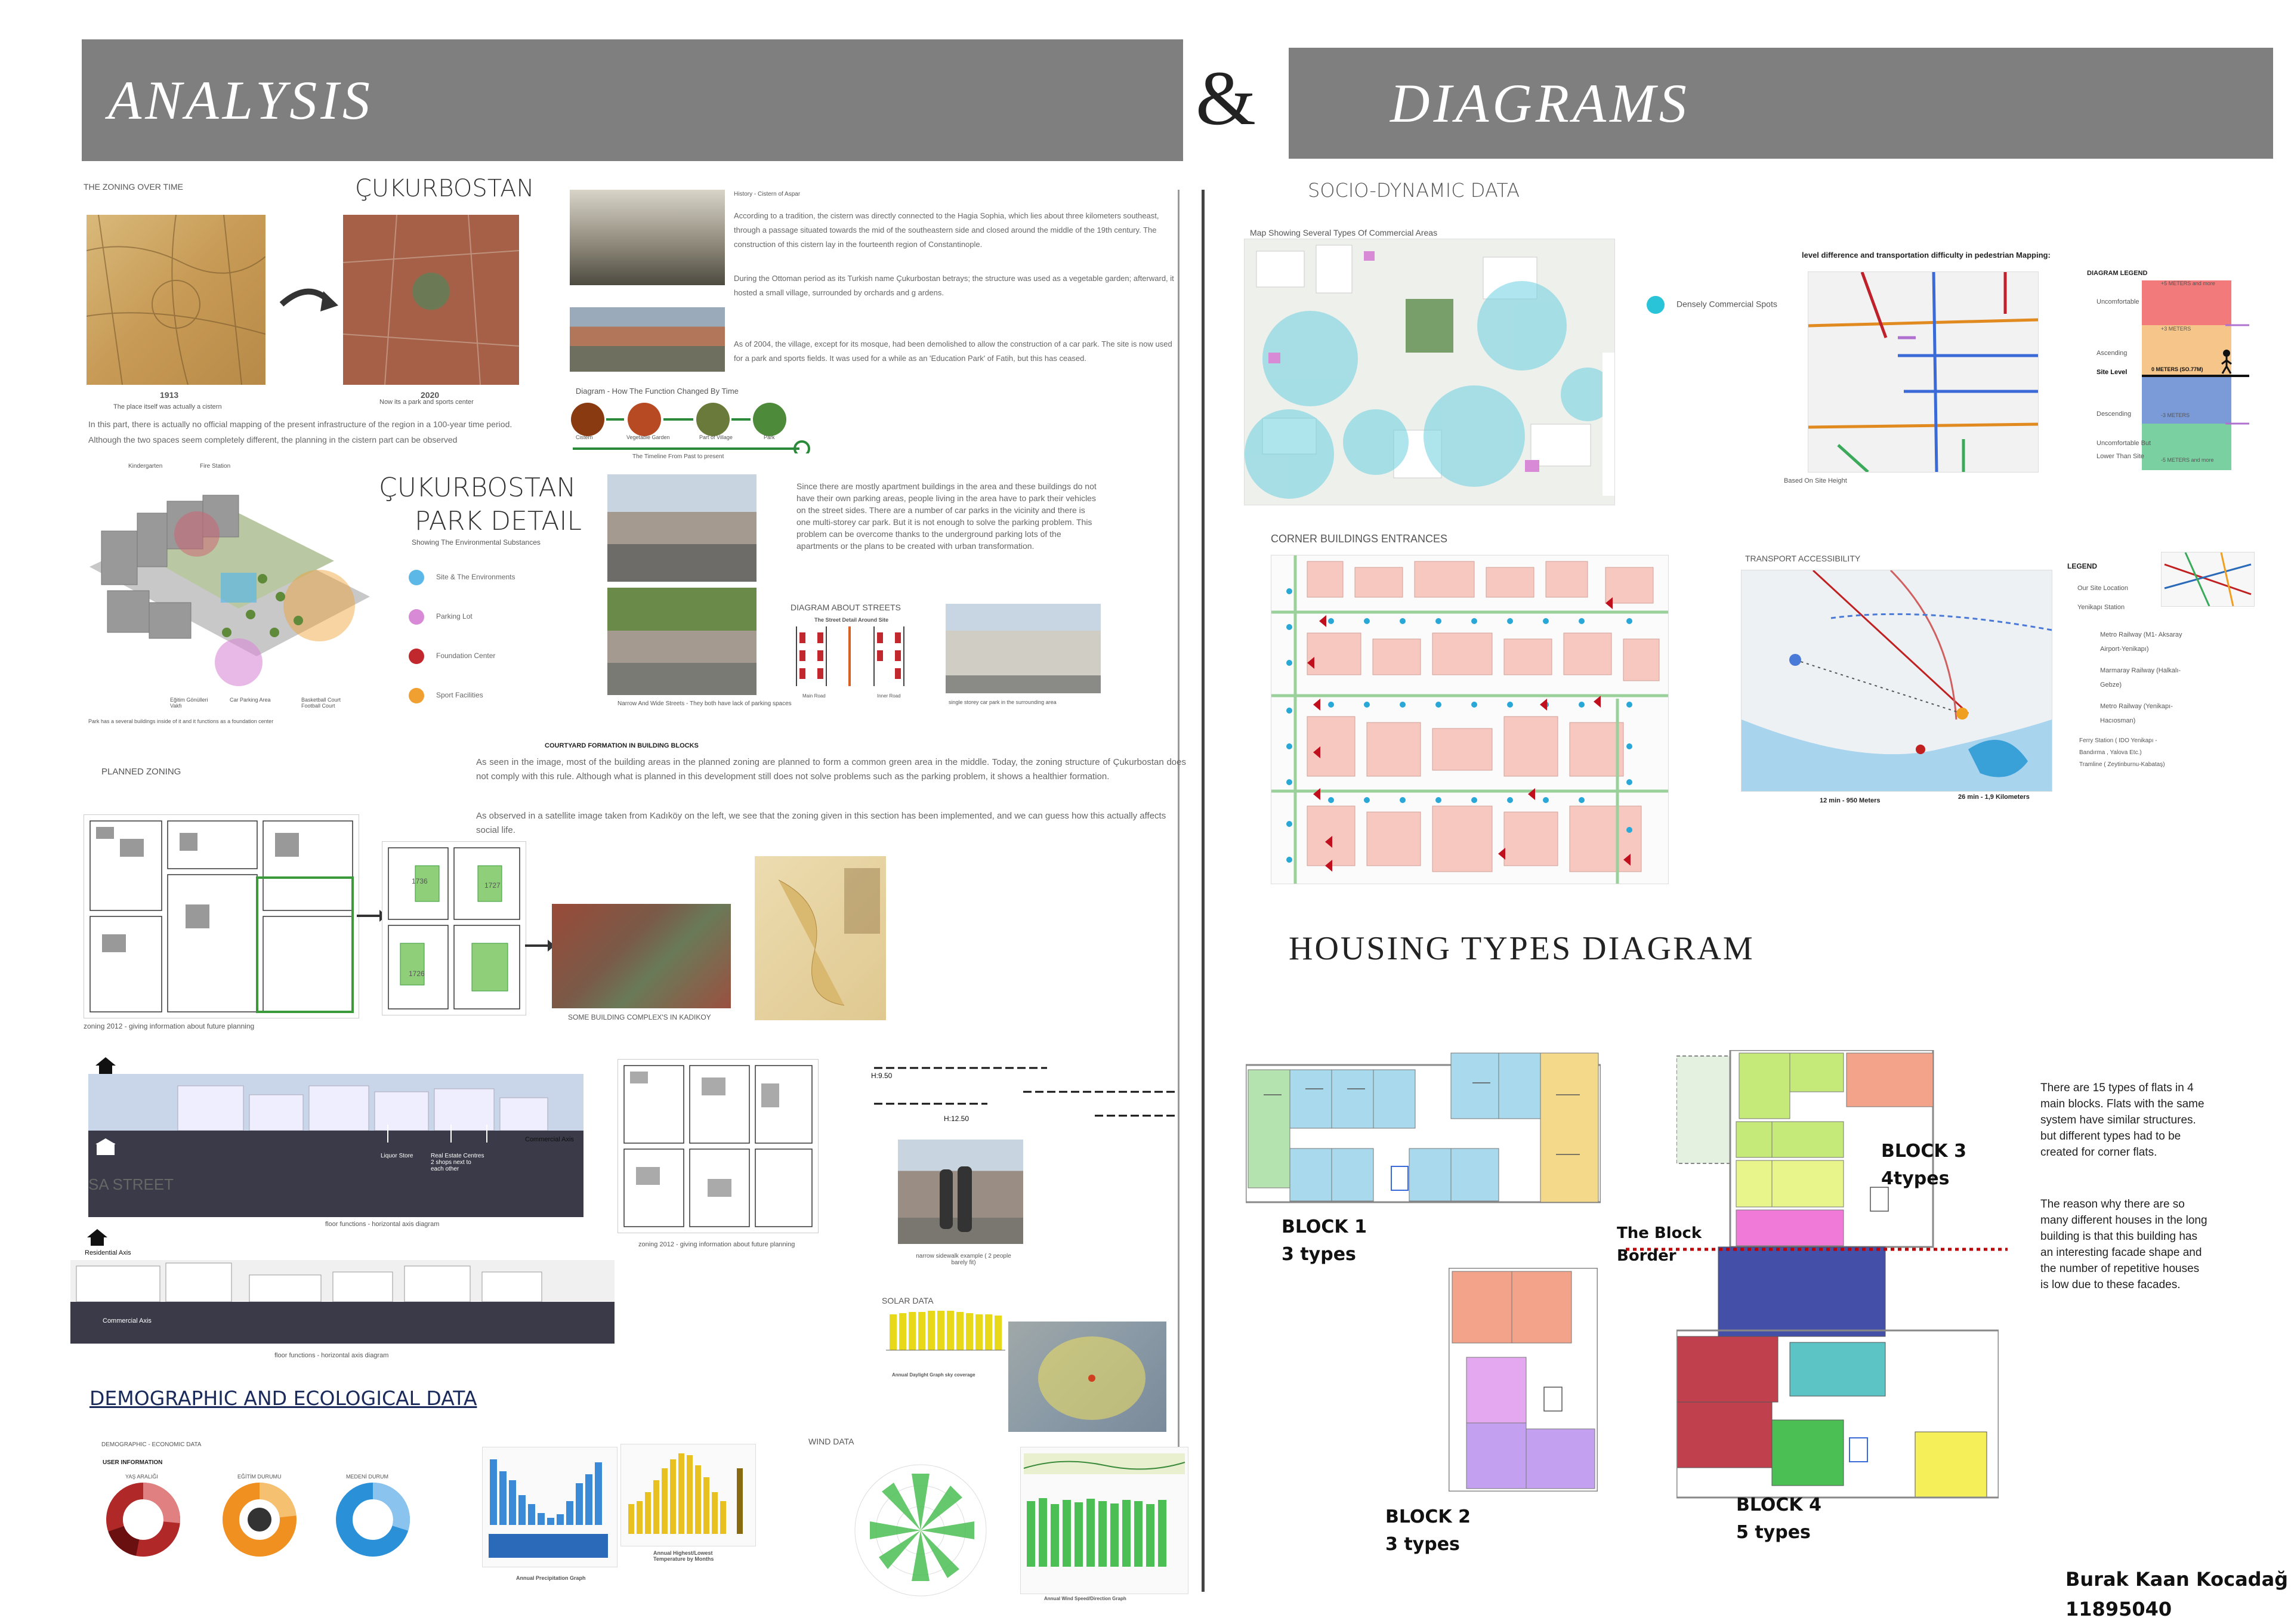  Describe the element at coordinates (462, 577) in the screenshot. I see `legend-site: Site & The Environments` at that location.